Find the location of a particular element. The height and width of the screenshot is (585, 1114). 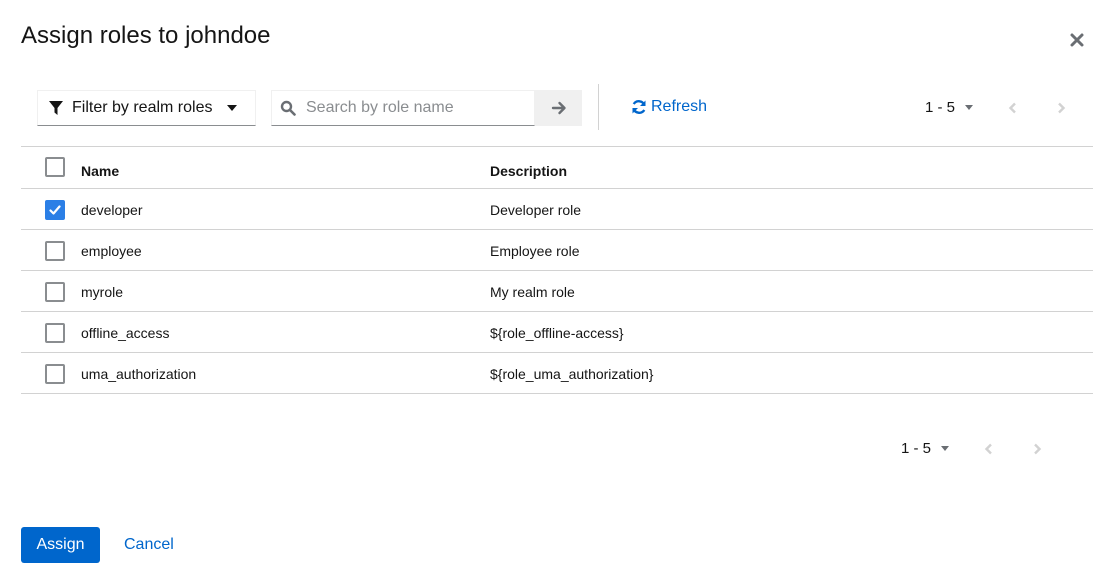

close-button is located at coordinates (1077, 40).